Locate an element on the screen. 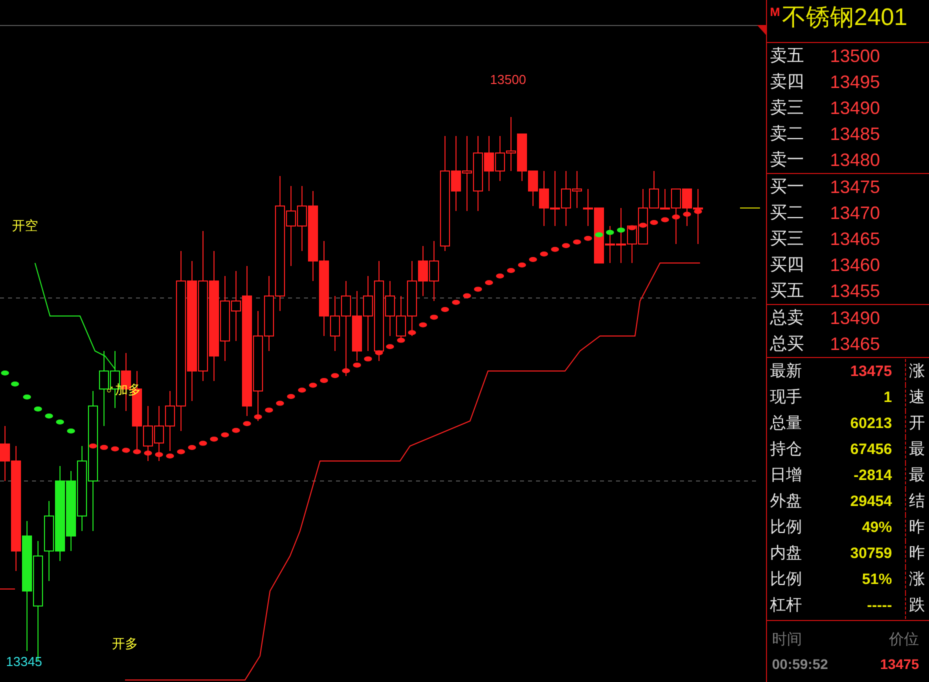  row-label: 日增 is located at coordinates (786, 476).